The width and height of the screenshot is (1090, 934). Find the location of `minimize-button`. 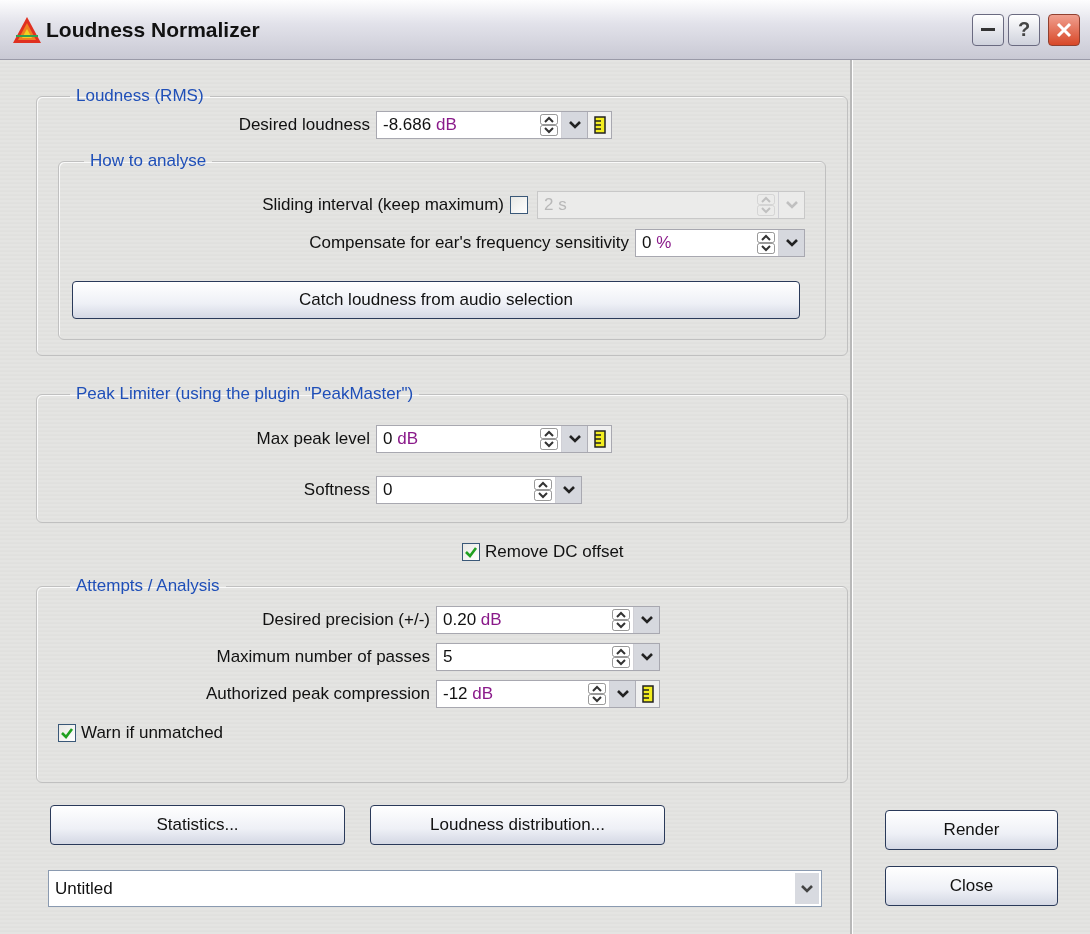

minimize-button is located at coordinates (988, 29).